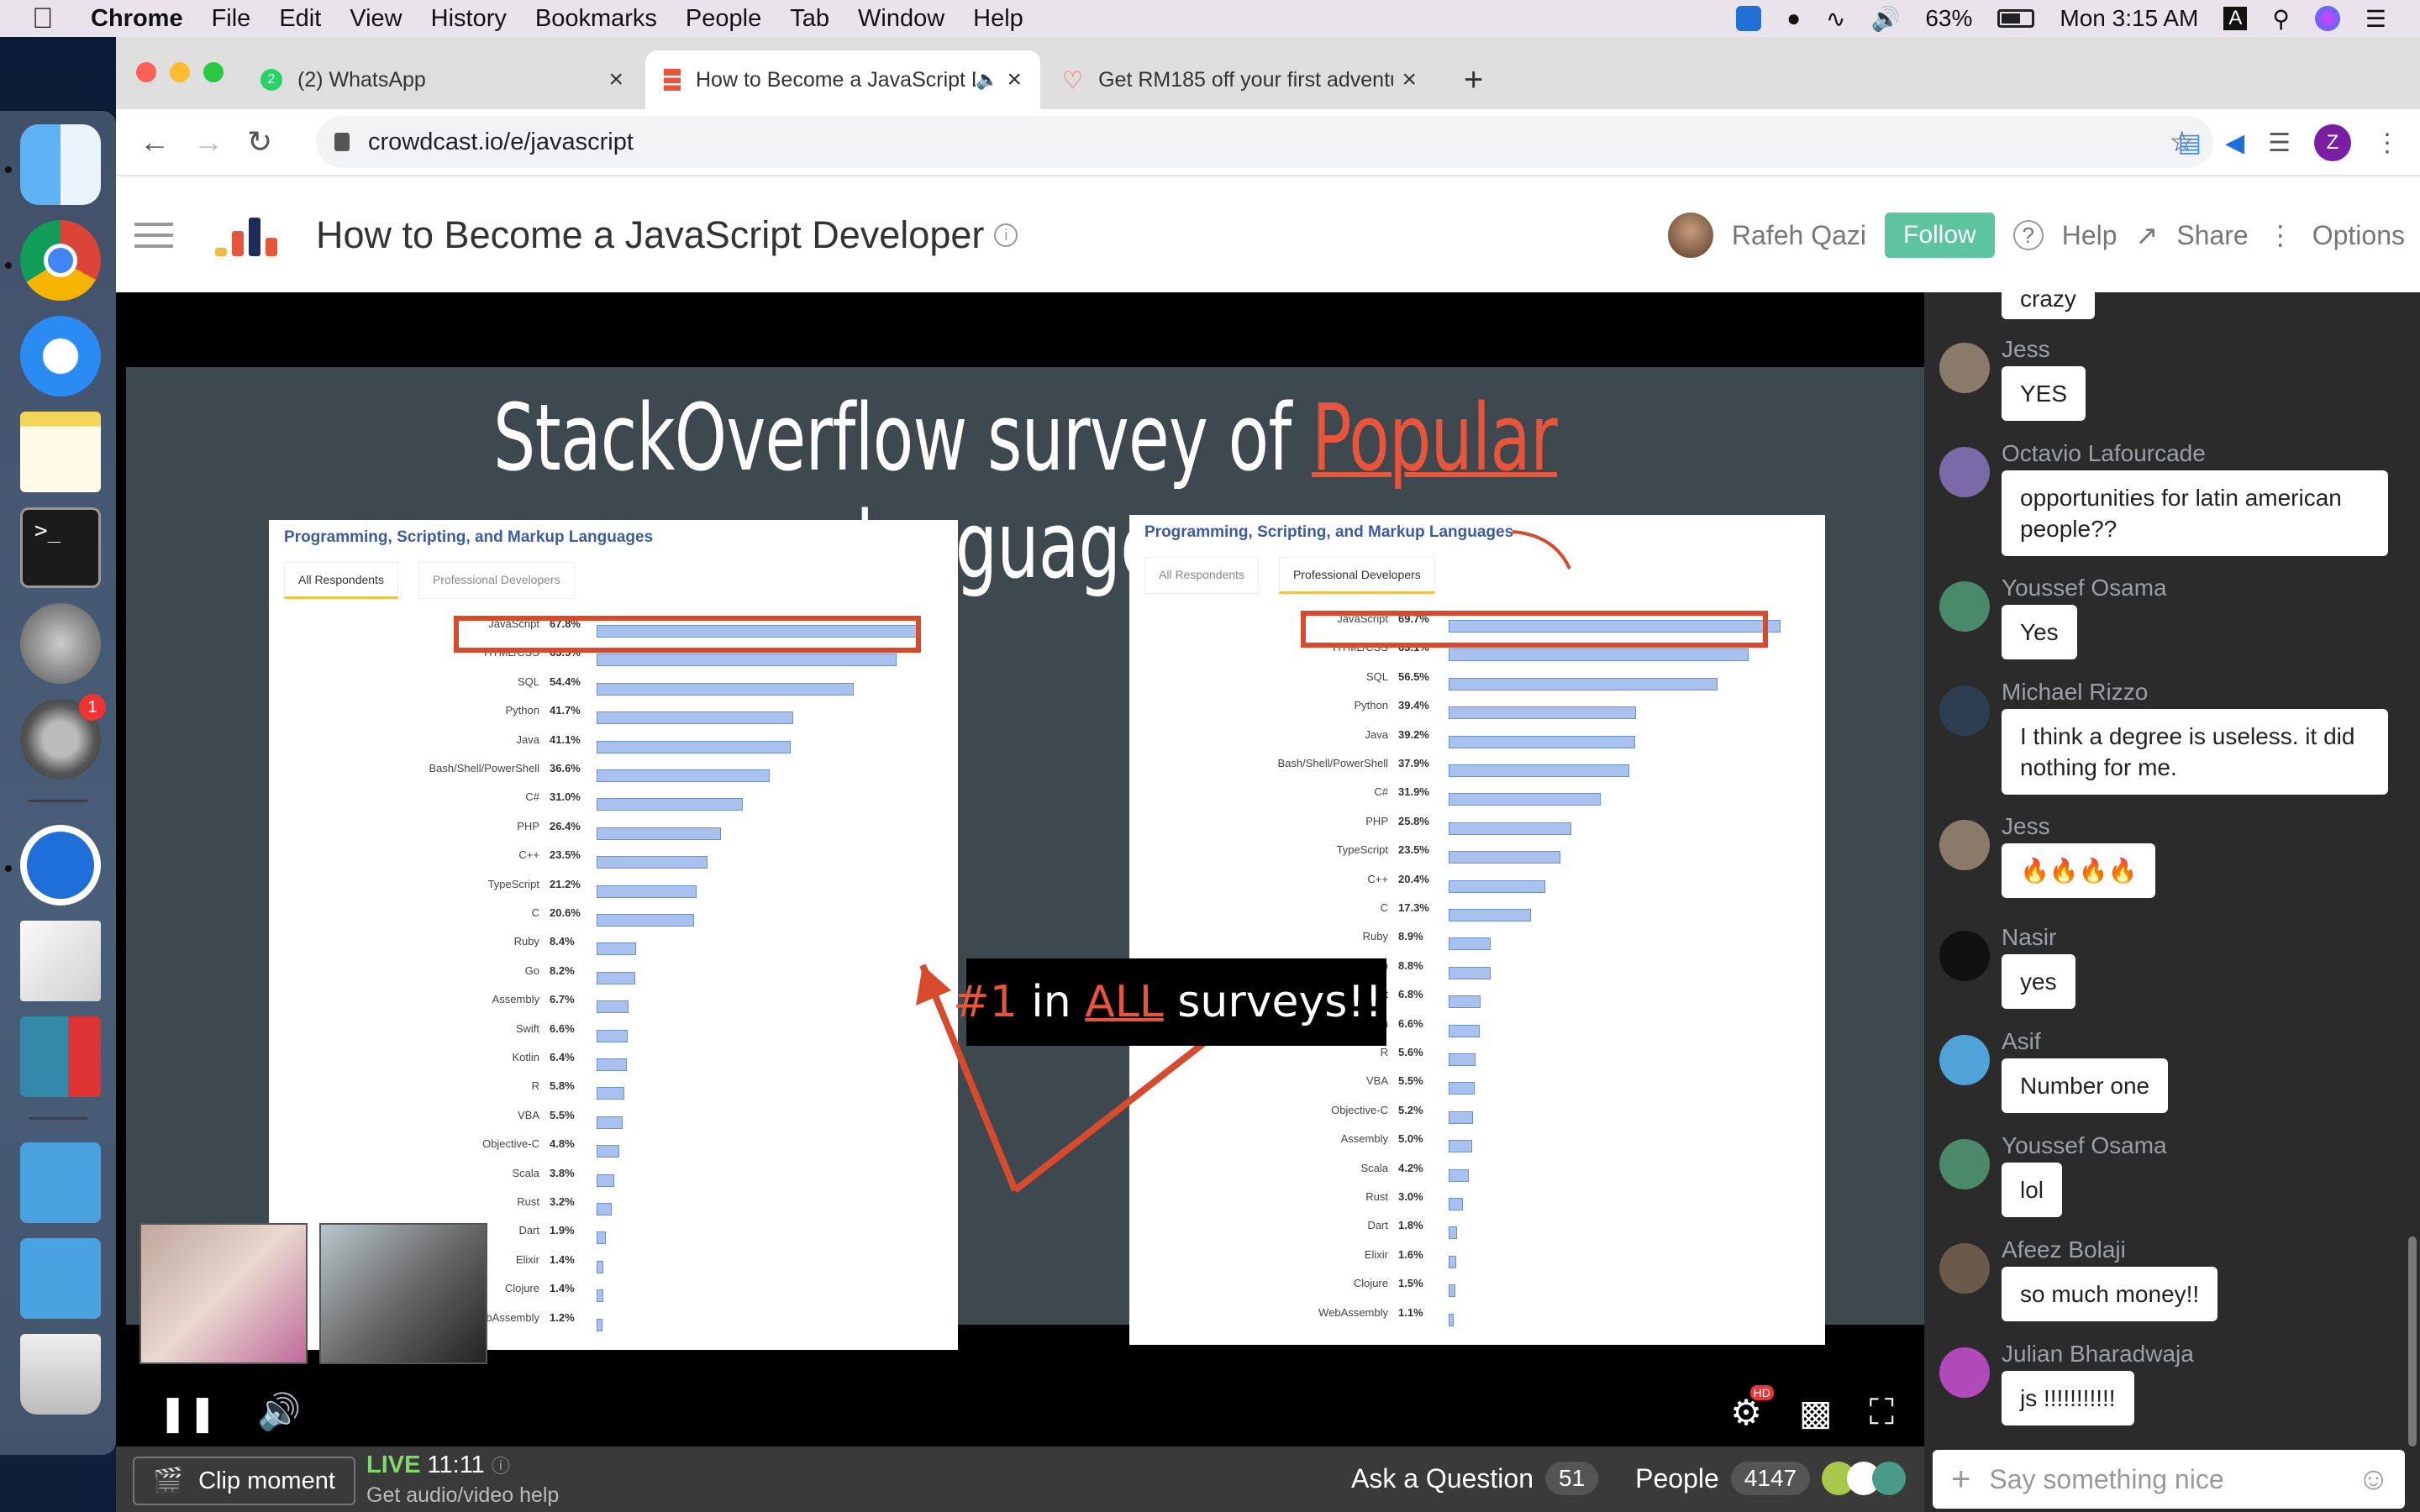 Image resolution: width=2420 pixels, height=1512 pixels. Describe the element at coordinates (60, 643) in the screenshot. I see `launchpad-icon` at that location.